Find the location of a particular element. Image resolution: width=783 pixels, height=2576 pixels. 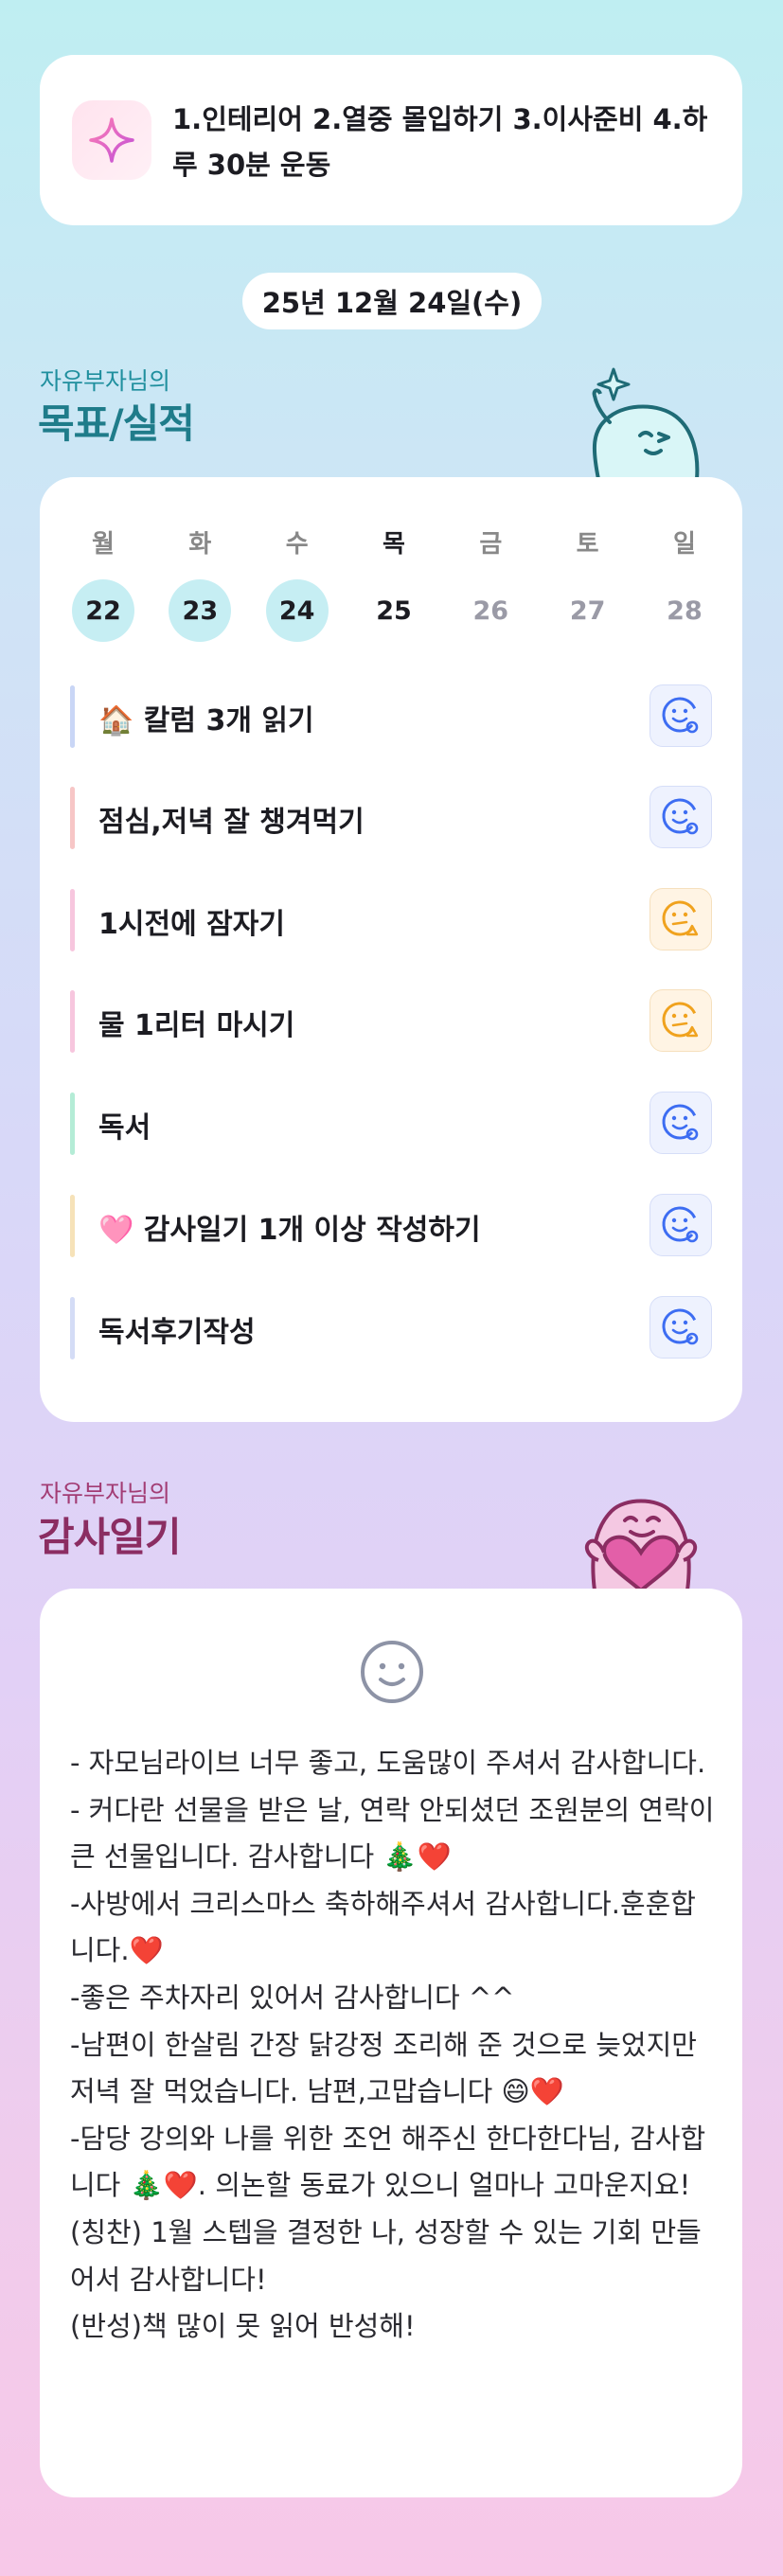

weekday-label: 화 is located at coordinates (200, 544).